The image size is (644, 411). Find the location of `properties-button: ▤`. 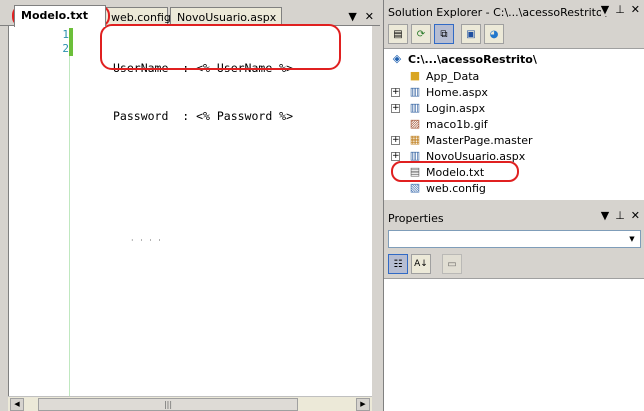

properties-button: ▤ is located at coordinates (398, 34).